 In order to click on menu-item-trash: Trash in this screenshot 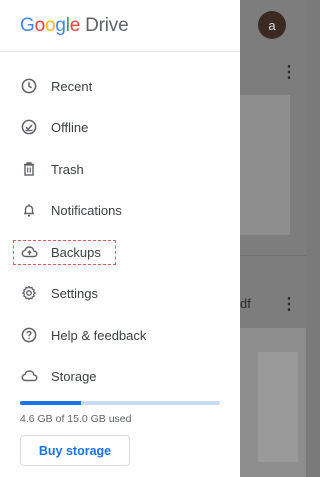, I will do `click(120, 169)`.